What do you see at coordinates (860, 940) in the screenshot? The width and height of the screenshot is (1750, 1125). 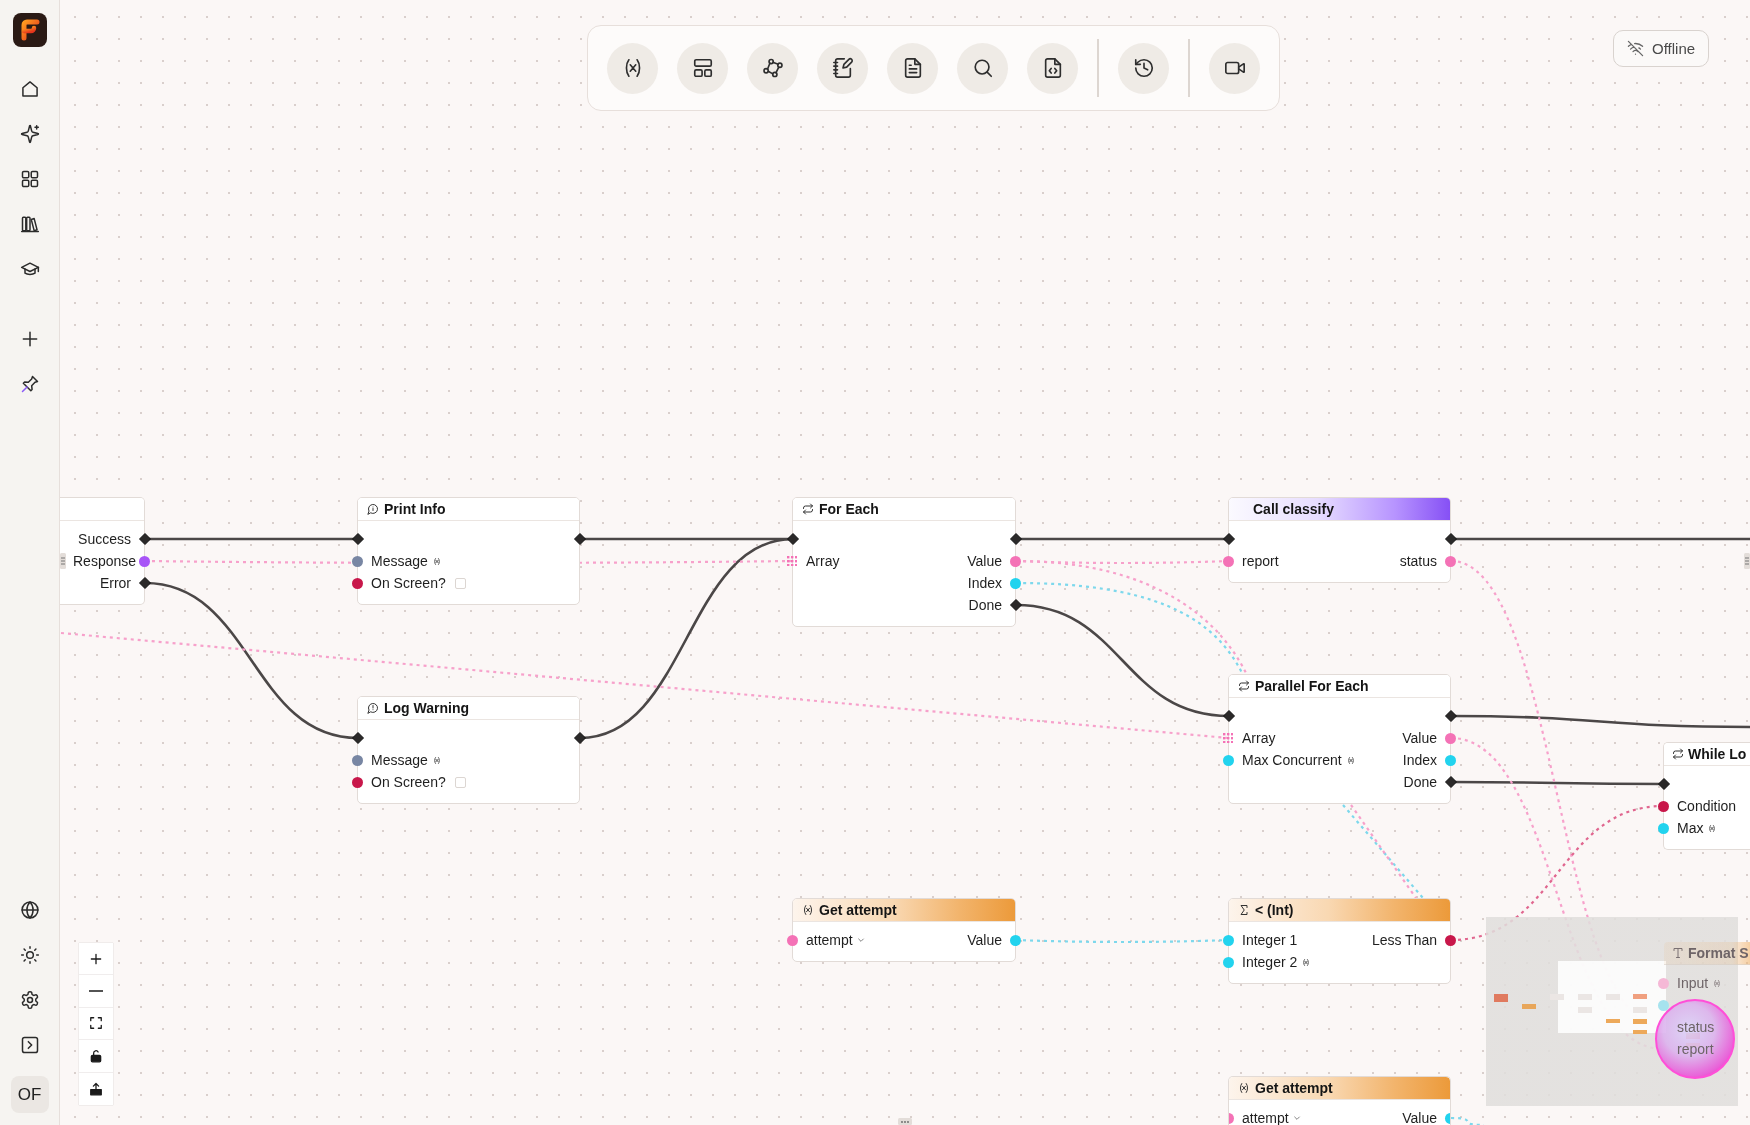 I see `chevron-down-icon` at bounding box center [860, 940].